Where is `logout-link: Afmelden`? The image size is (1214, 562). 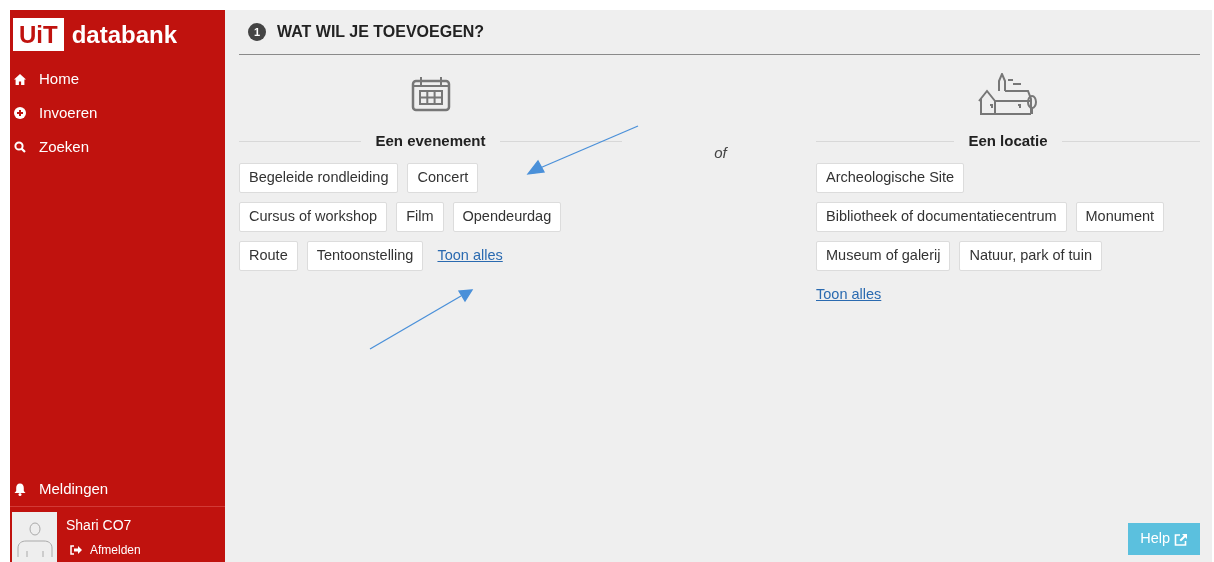
logout-link: Afmelden is located at coordinates (103, 550).